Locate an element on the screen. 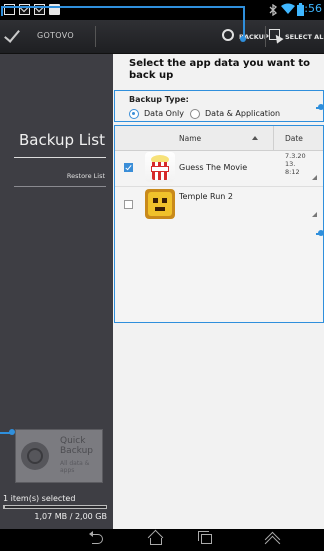  storage-progress-bar is located at coordinates (55, 507).